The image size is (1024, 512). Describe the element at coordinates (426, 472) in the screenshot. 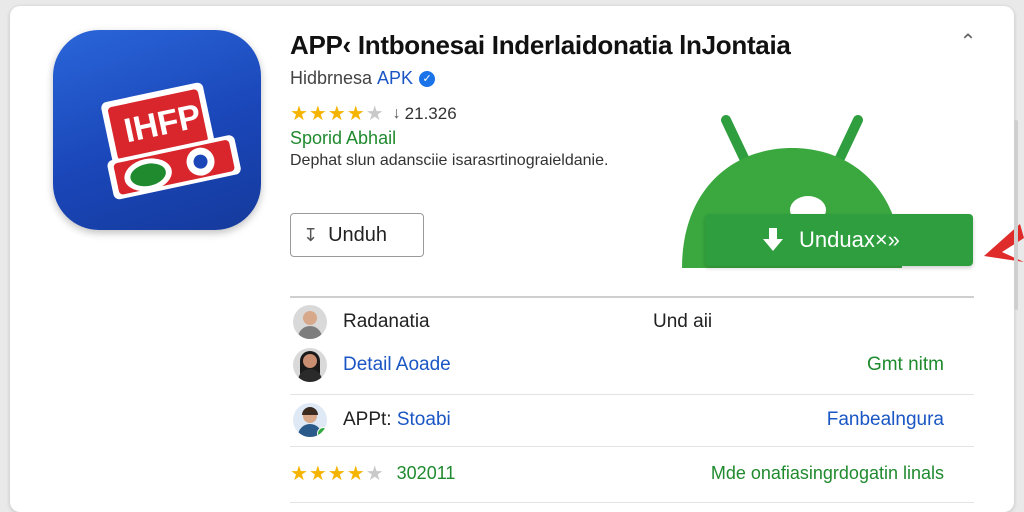

I see `row-number: 302011` at that location.